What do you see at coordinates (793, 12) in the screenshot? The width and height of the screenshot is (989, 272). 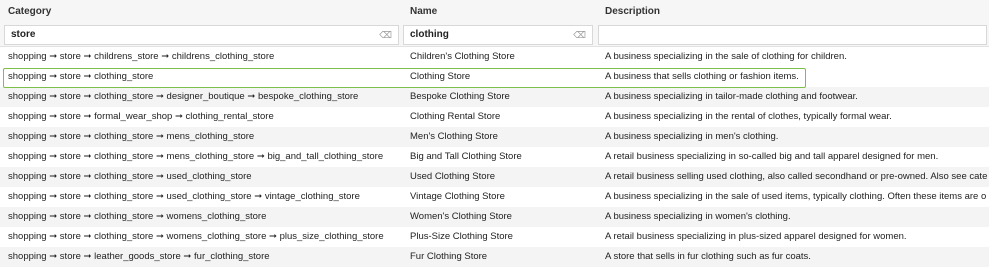 I see `column-header-description: Description` at bounding box center [793, 12].